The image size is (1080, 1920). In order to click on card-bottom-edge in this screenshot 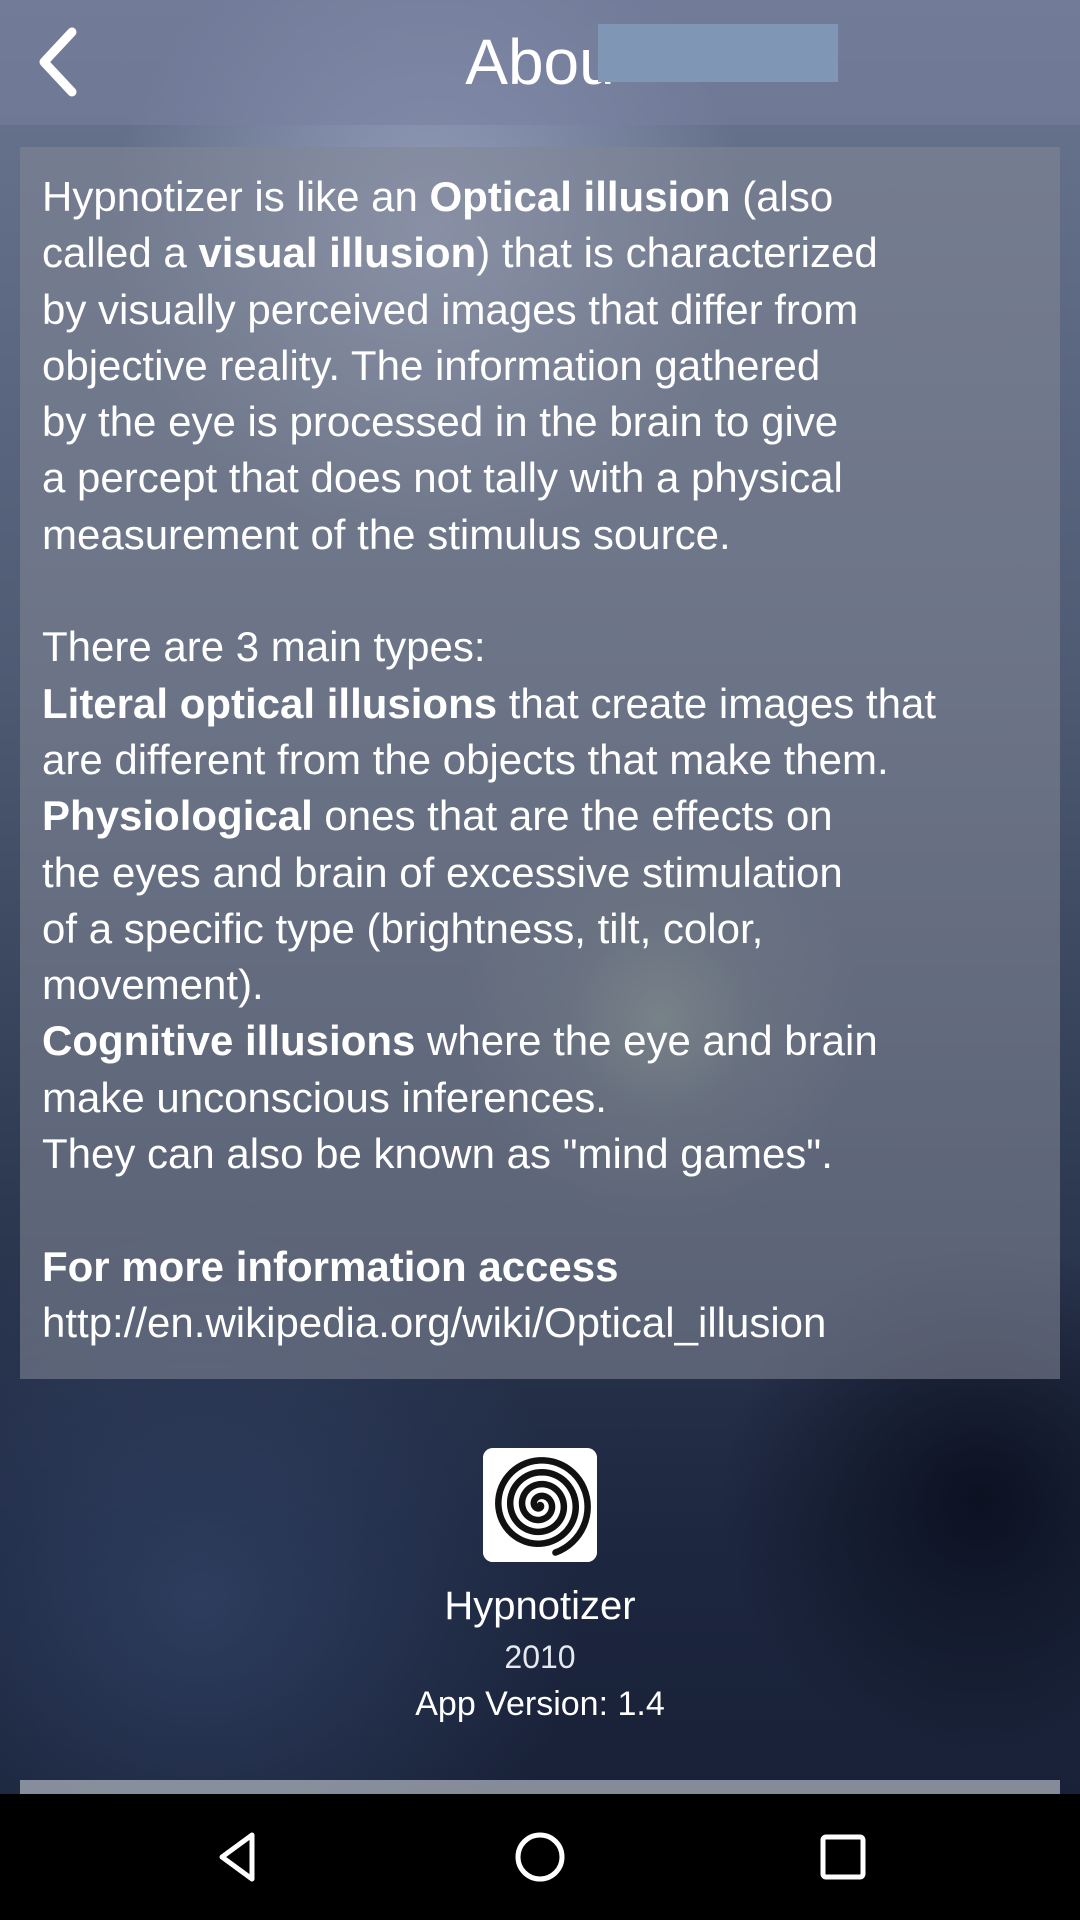, I will do `click(540, 1787)`.